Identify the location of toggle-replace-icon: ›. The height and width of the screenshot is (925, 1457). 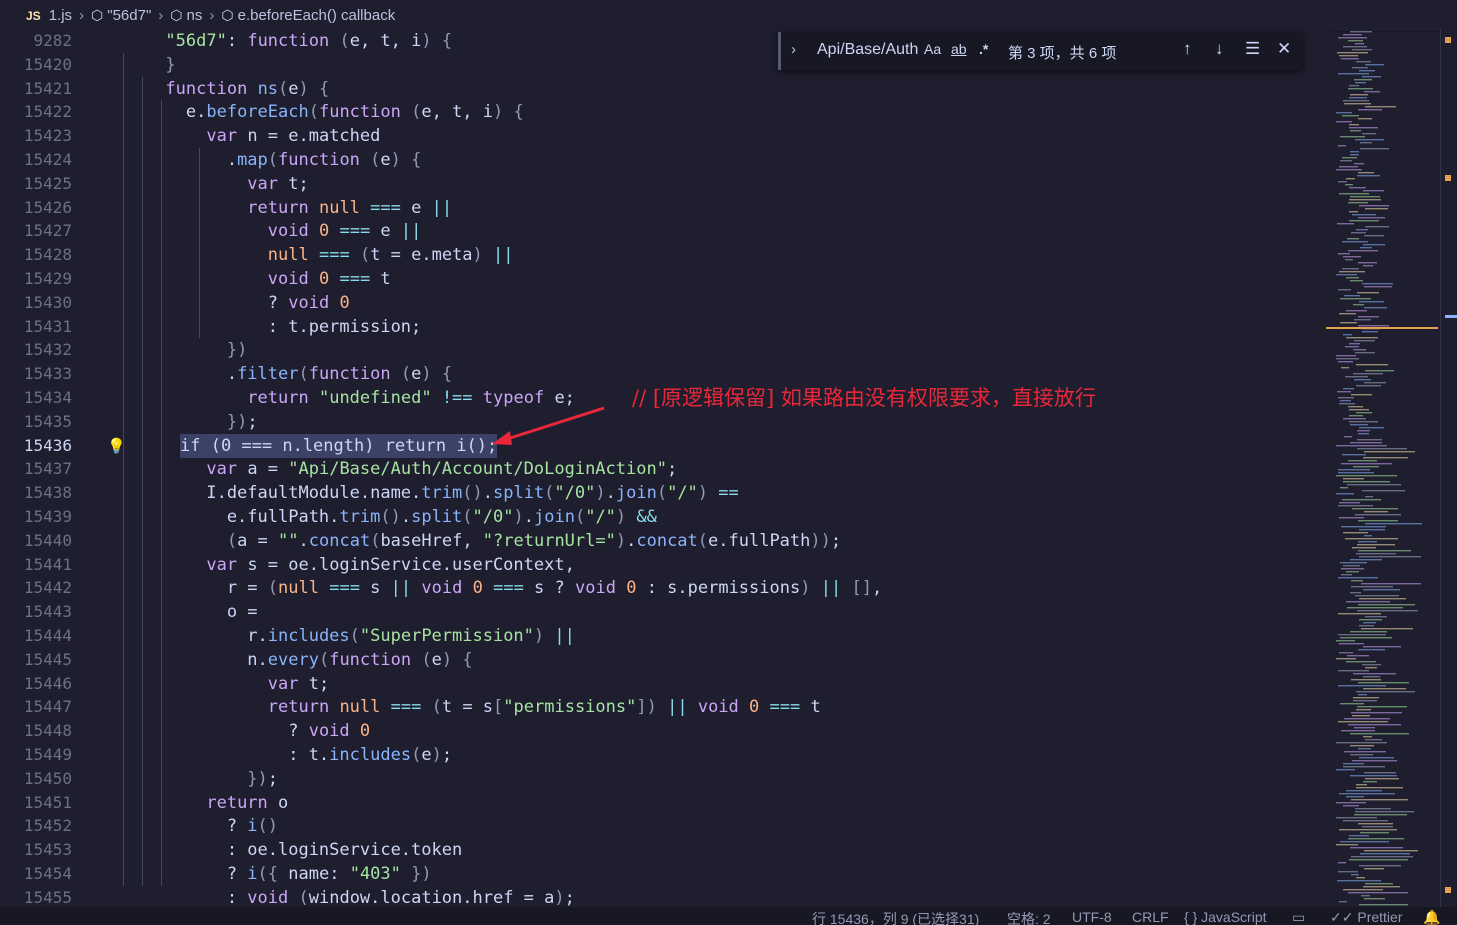
(793, 49).